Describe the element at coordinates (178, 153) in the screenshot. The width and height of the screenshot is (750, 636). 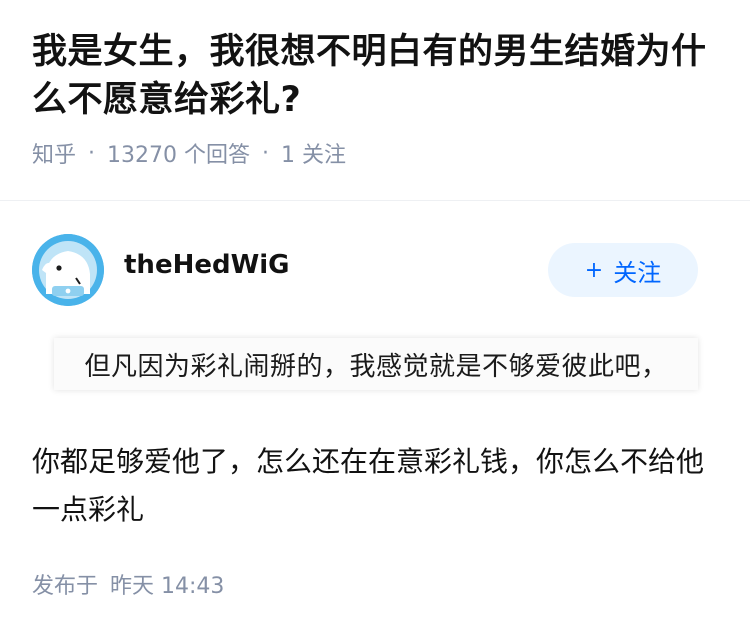
I see `answer-count: 13270 个回答` at that location.